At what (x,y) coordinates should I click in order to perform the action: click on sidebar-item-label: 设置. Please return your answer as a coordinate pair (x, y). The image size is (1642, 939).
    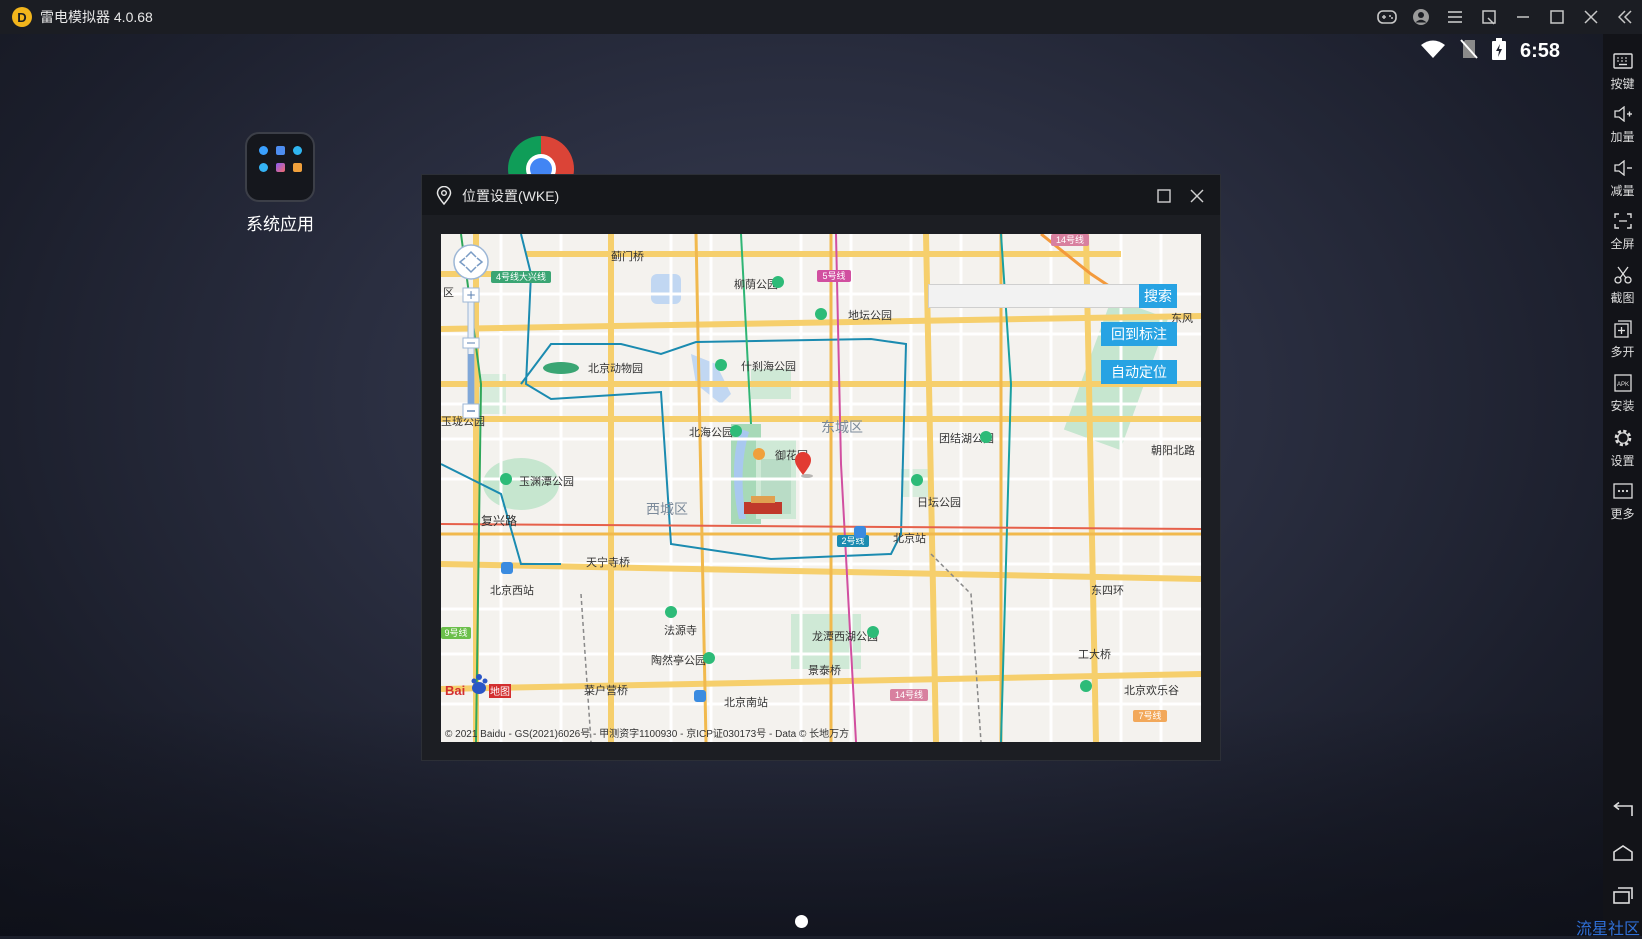
    Looking at the image, I should click on (1622, 461).